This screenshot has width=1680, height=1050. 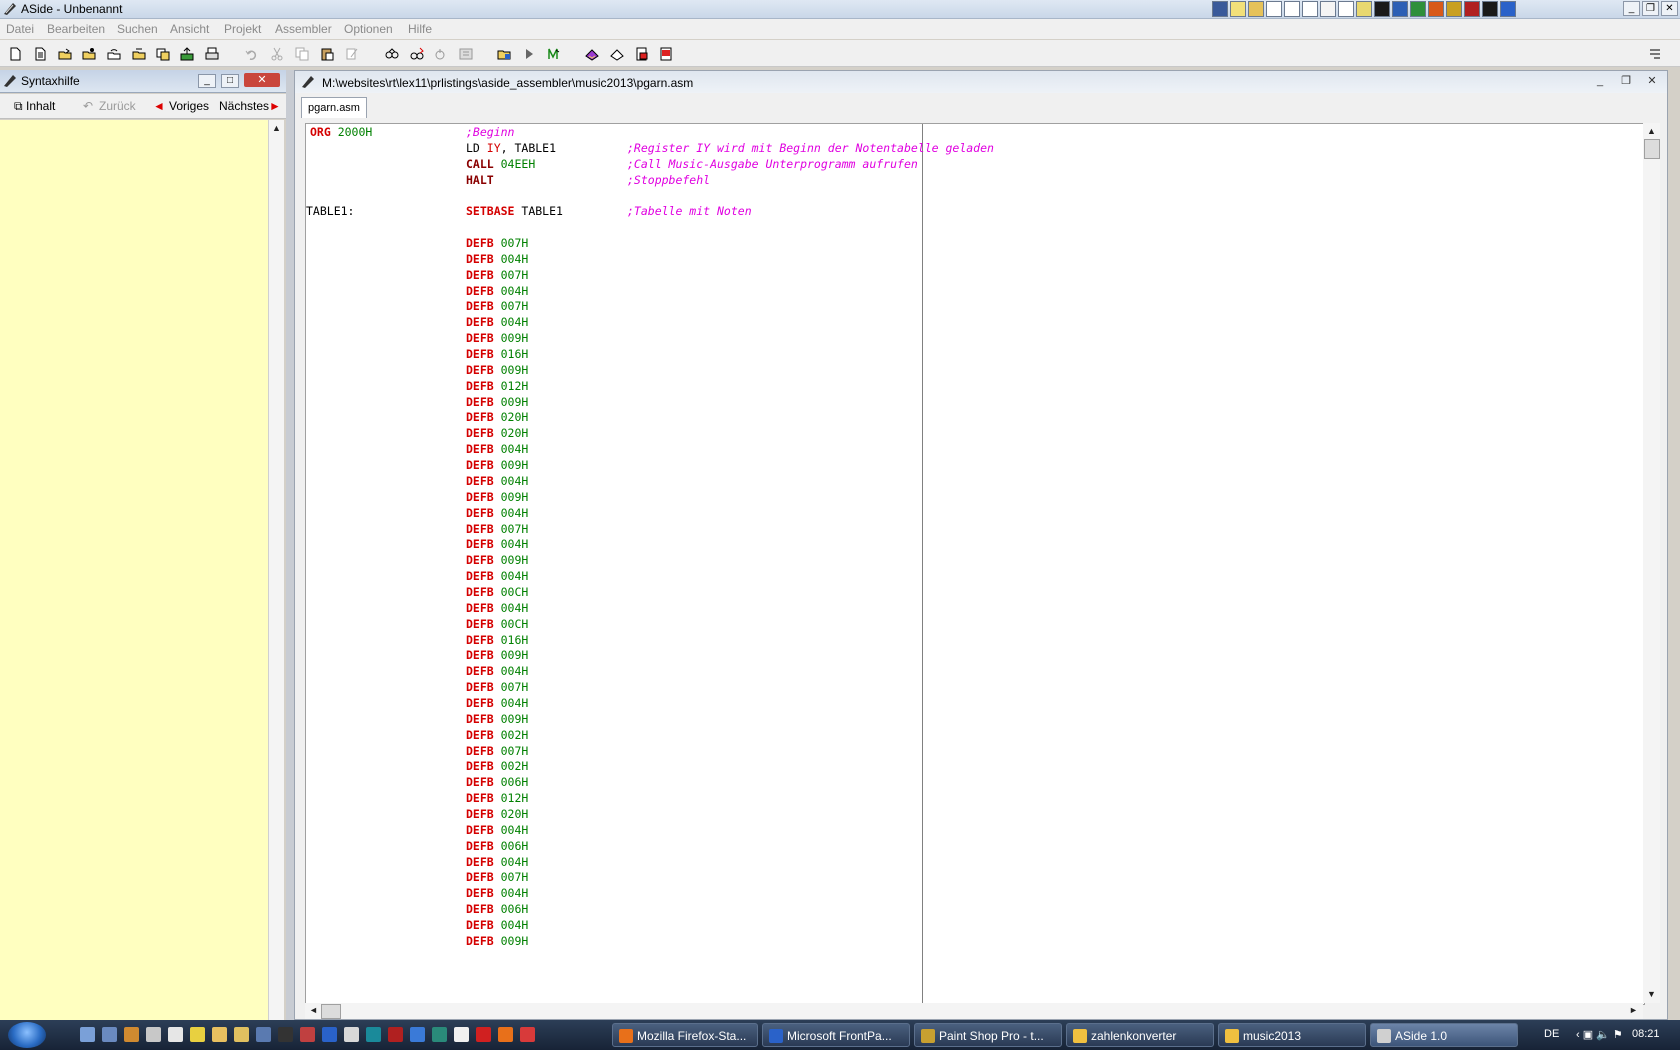 What do you see at coordinates (134, 570) in the screenshot?
I see `help-content-area` at bounding box center [134, 570].